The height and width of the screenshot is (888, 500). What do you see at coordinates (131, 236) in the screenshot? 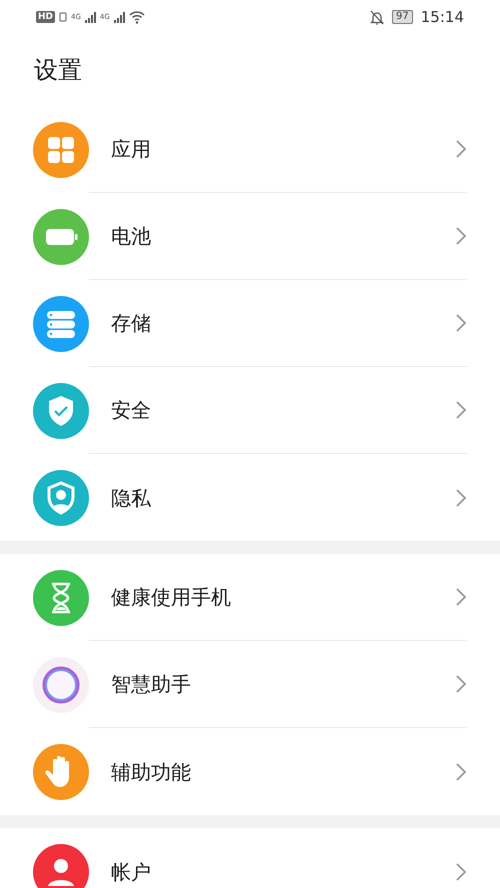
I see `item-label: 电池` at bounding box center [131, 236].